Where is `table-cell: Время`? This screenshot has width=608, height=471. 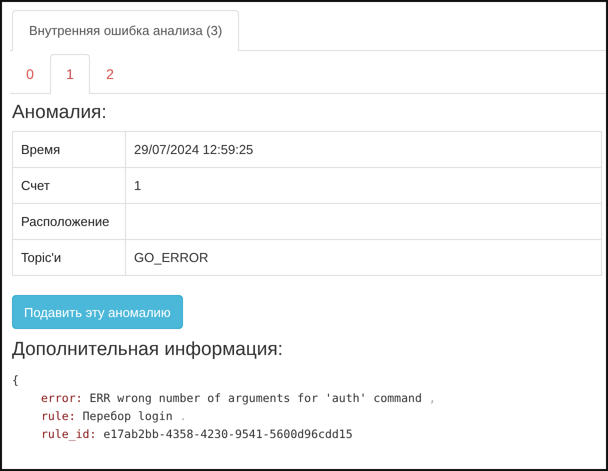 table-cell: Время is located at coordinates (69, 150).